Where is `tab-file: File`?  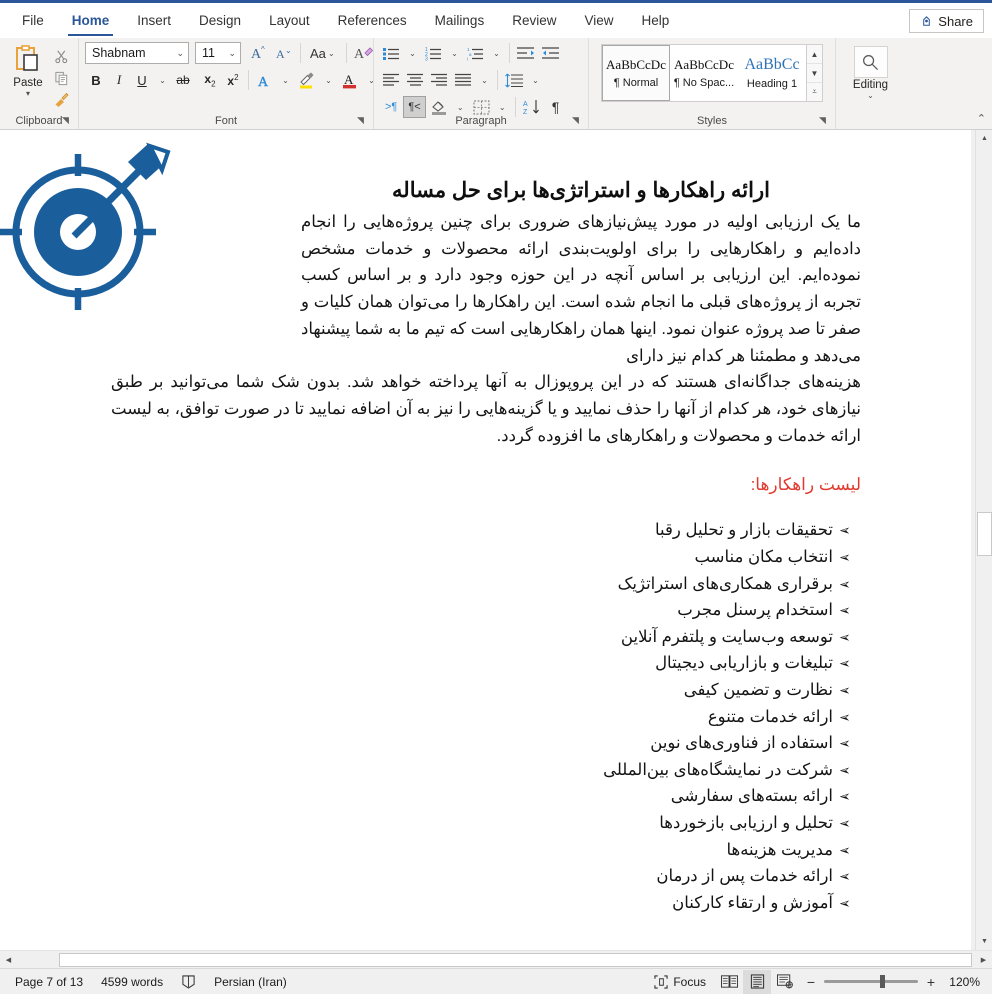
tab-file: File is located at coordinates (33, 21).